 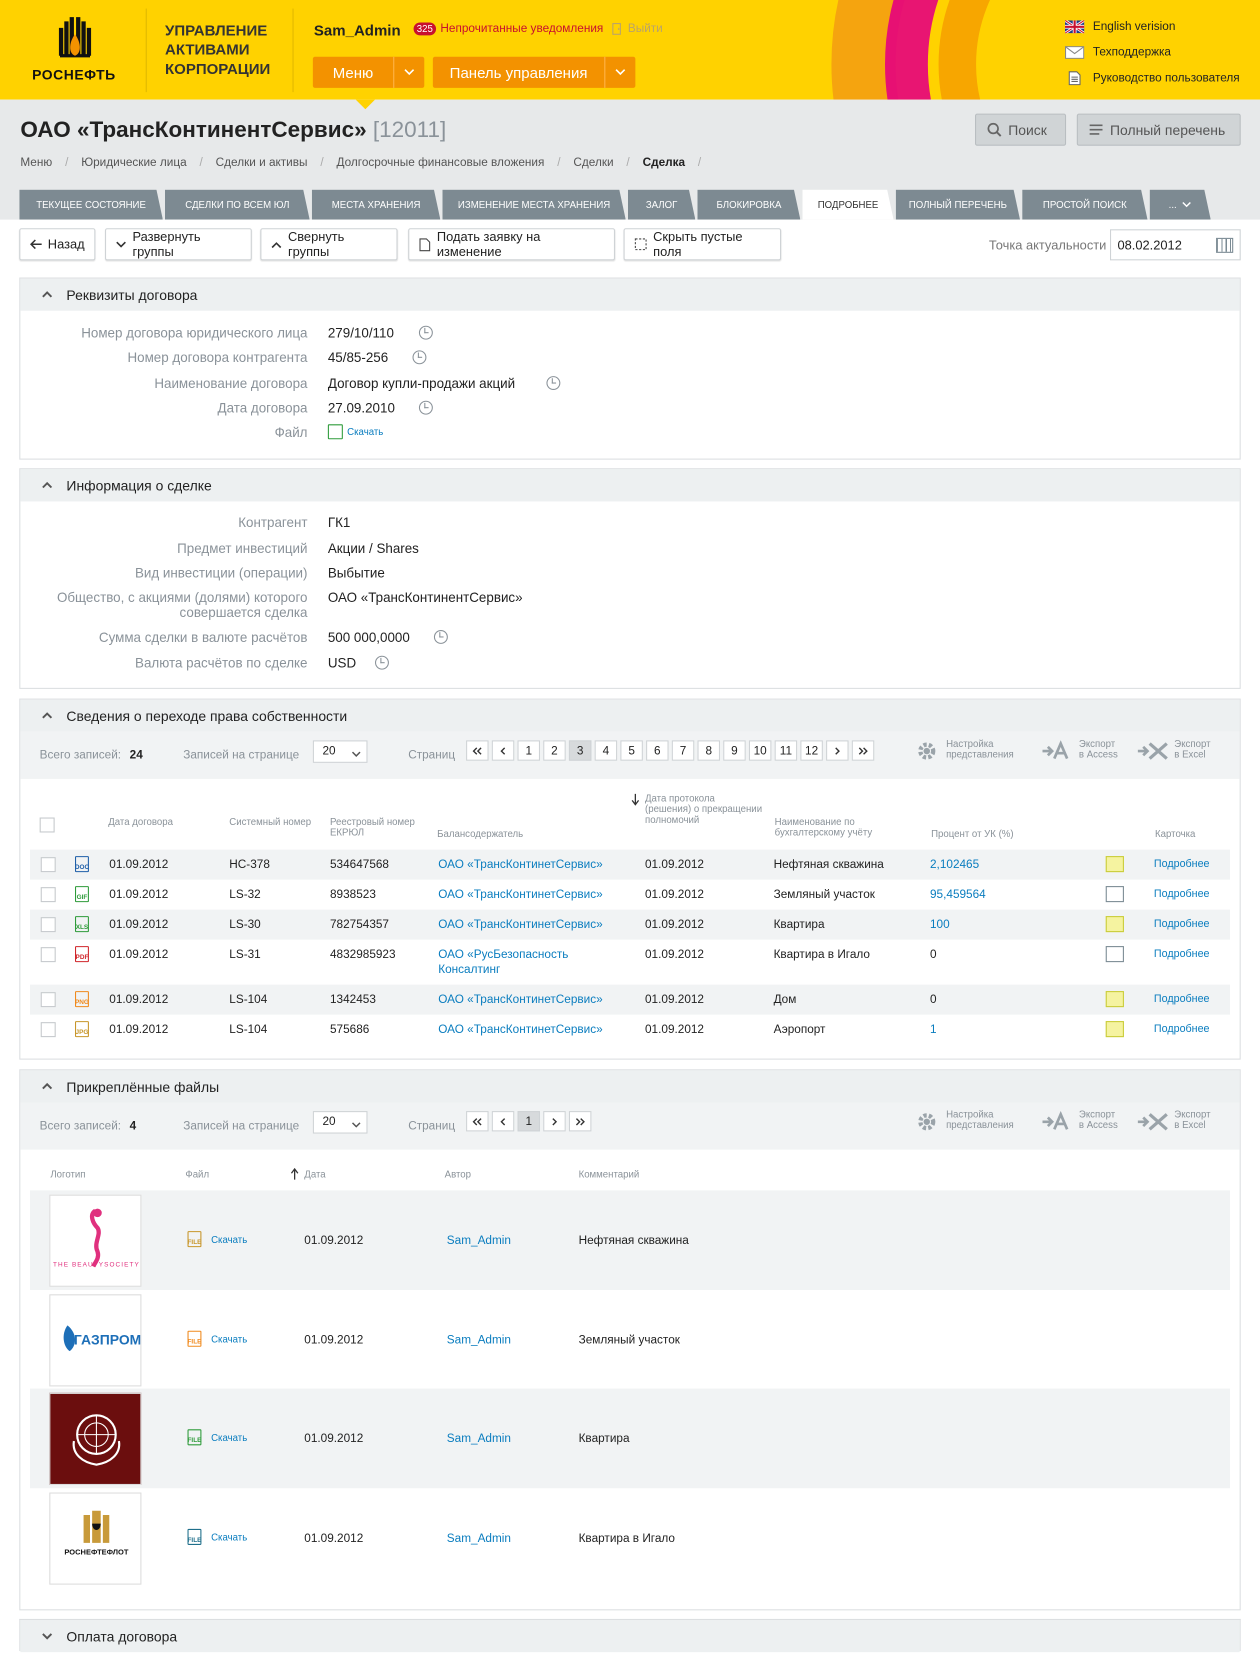 What do you see at coordinates (630, 1086) in the screenshot?
I see `panel-header: Прикреплённые файлы` at bounding box center [630, 1086].